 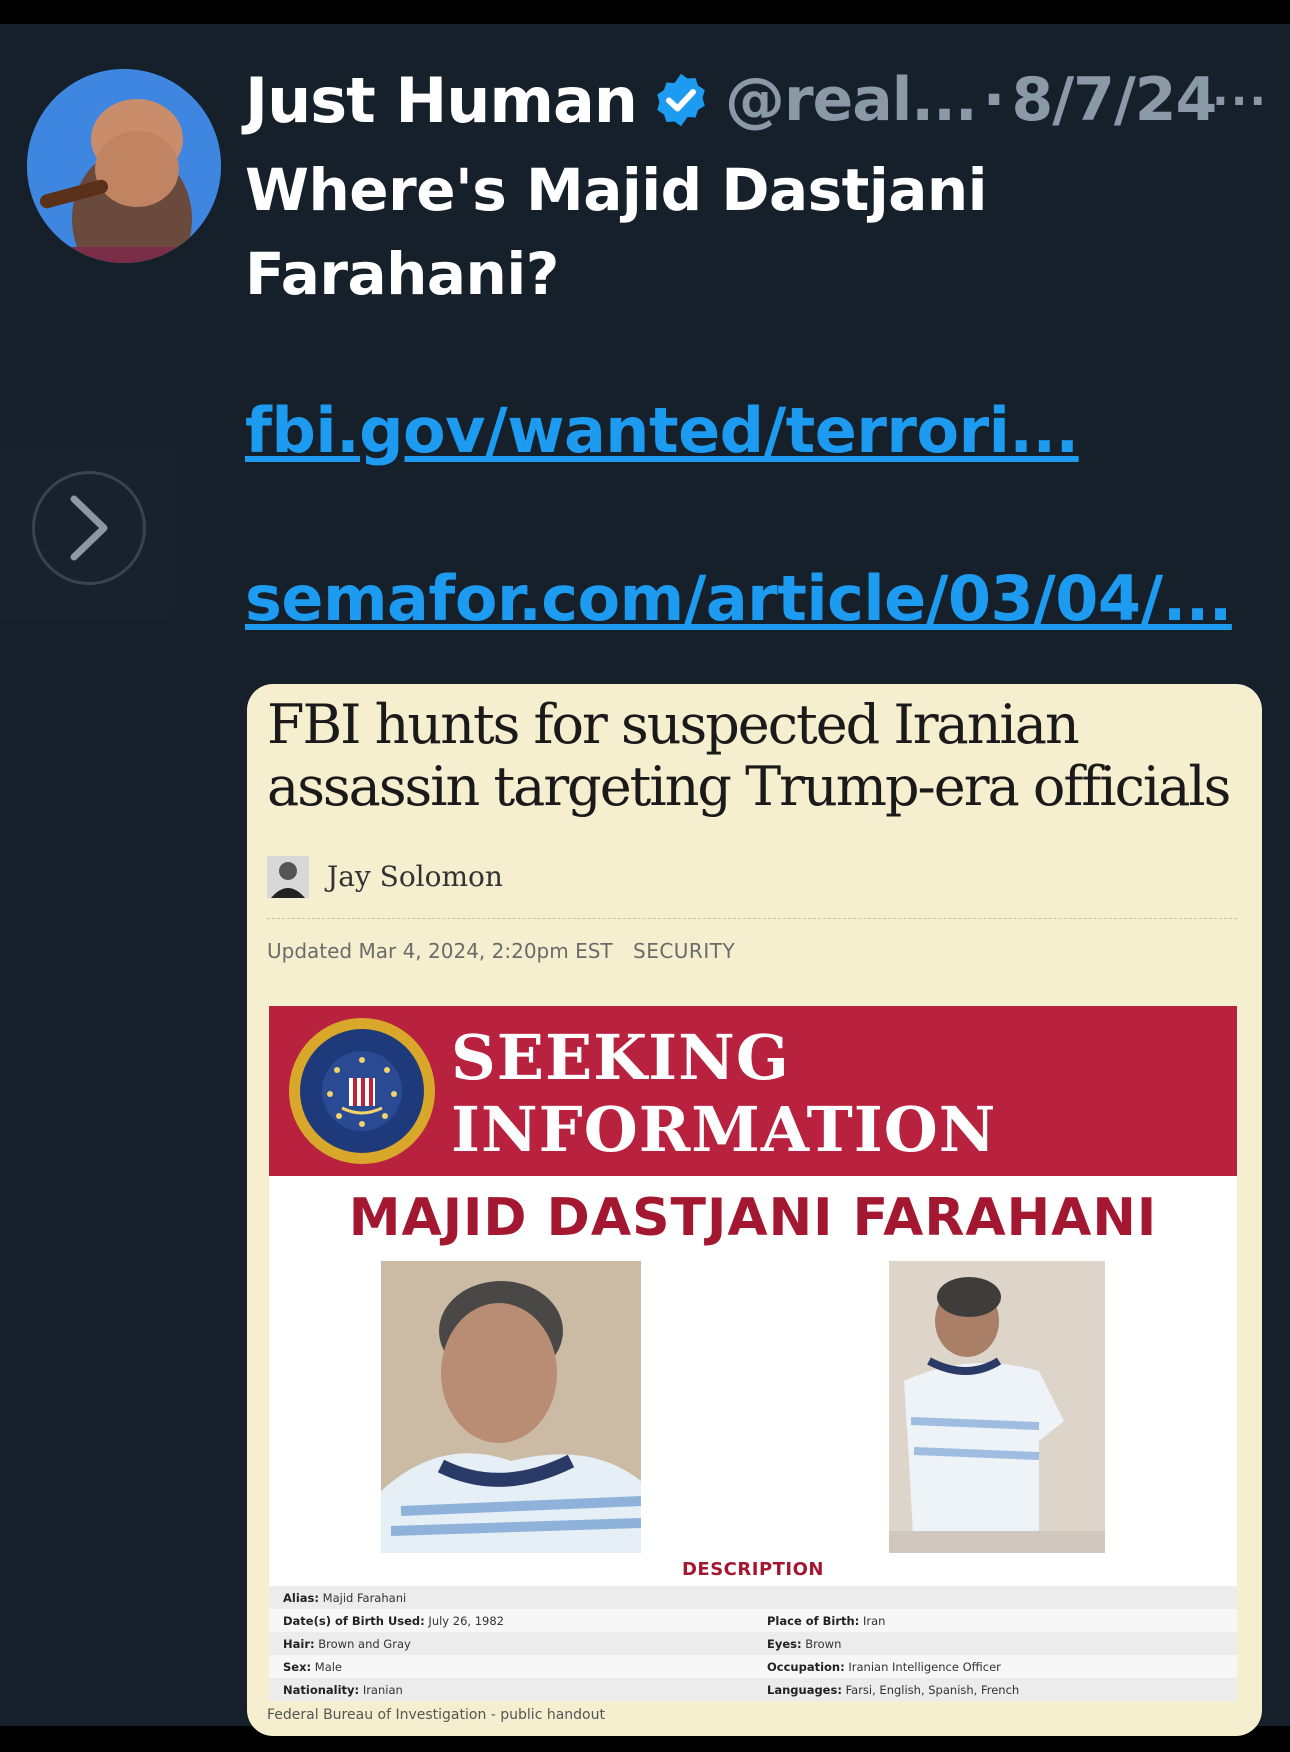 What do you see at coordinates (301, 1597) in the screenshot?
I see `field-label: Alias:` at bounding box center [301, 1597].